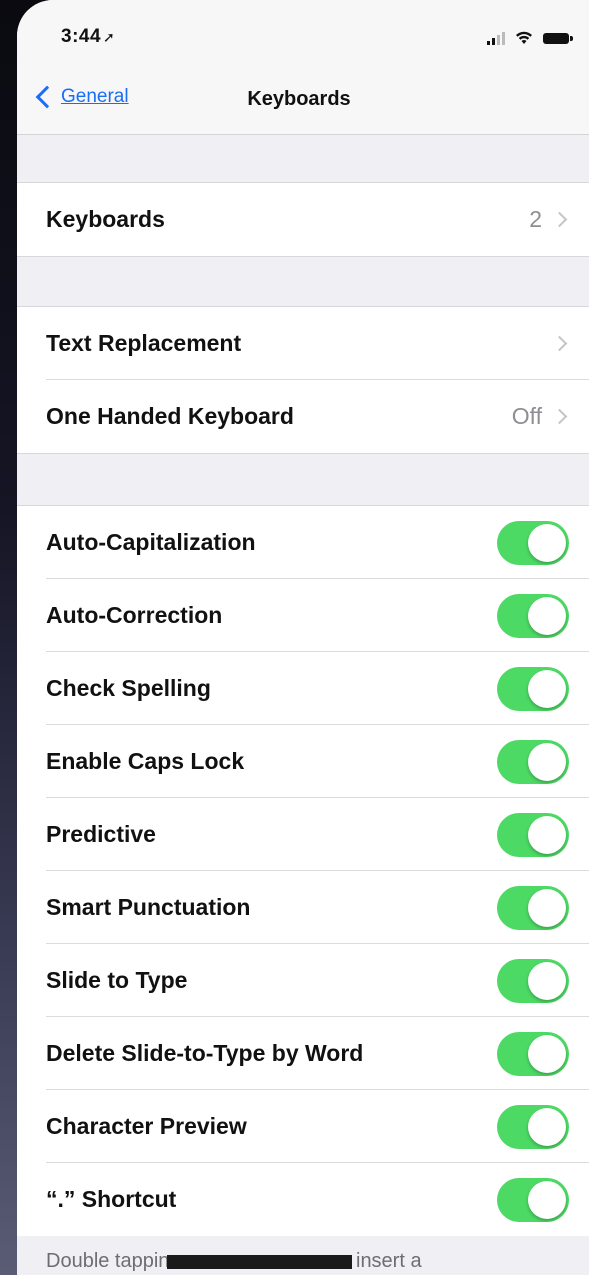 This screenshot has width=589, height=1275. I want to click on page-title-text: Keyboards, so click(299, 99).